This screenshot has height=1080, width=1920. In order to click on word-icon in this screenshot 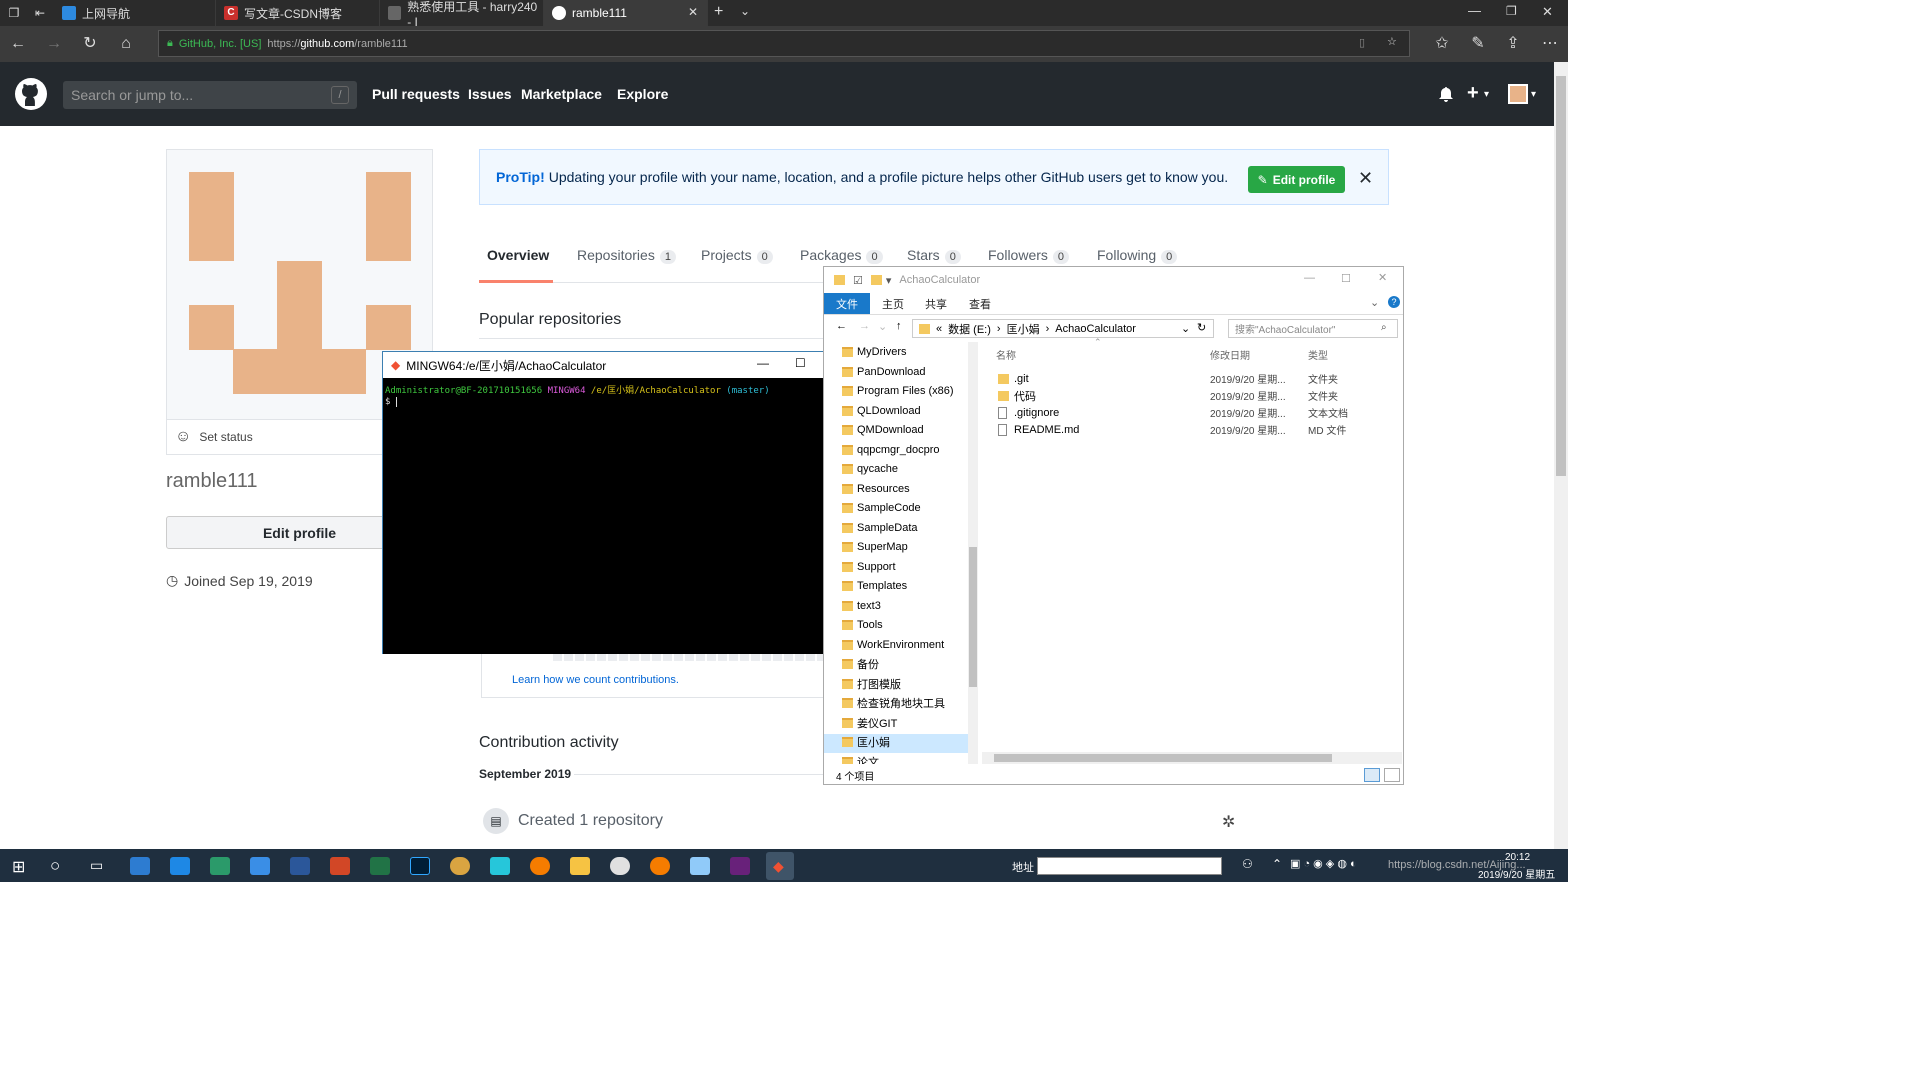, I will do `click(300, 866)`.